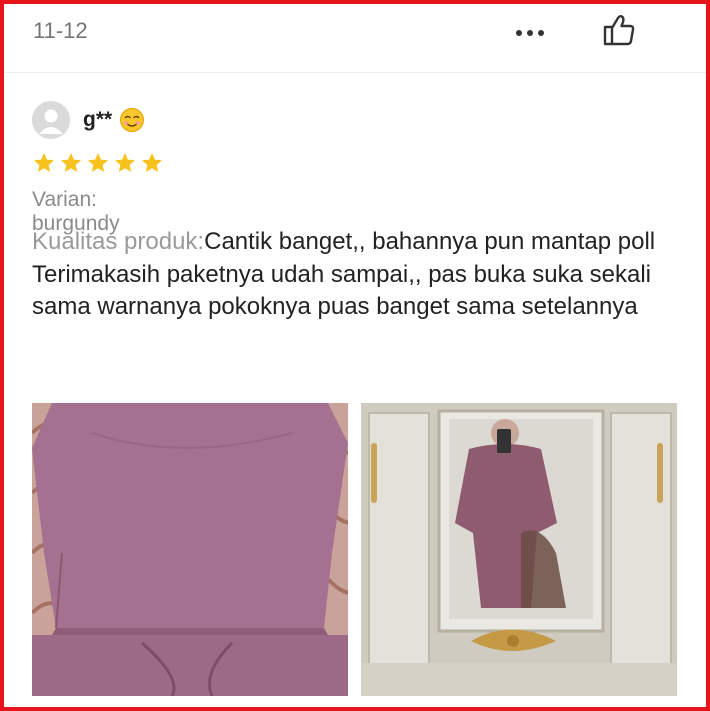 The height and width of the screenshot is (711, 710). Describe the element at coordinates (355, 38) in the screenshot. I see `review-header-bar: 11-12` at that location.